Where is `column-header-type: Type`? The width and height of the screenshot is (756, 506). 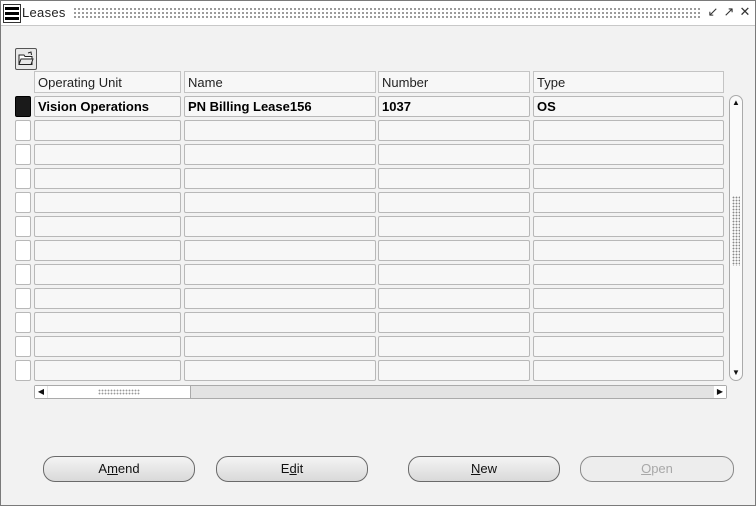
column-header-type: Type is located at coordinates (628, 82).